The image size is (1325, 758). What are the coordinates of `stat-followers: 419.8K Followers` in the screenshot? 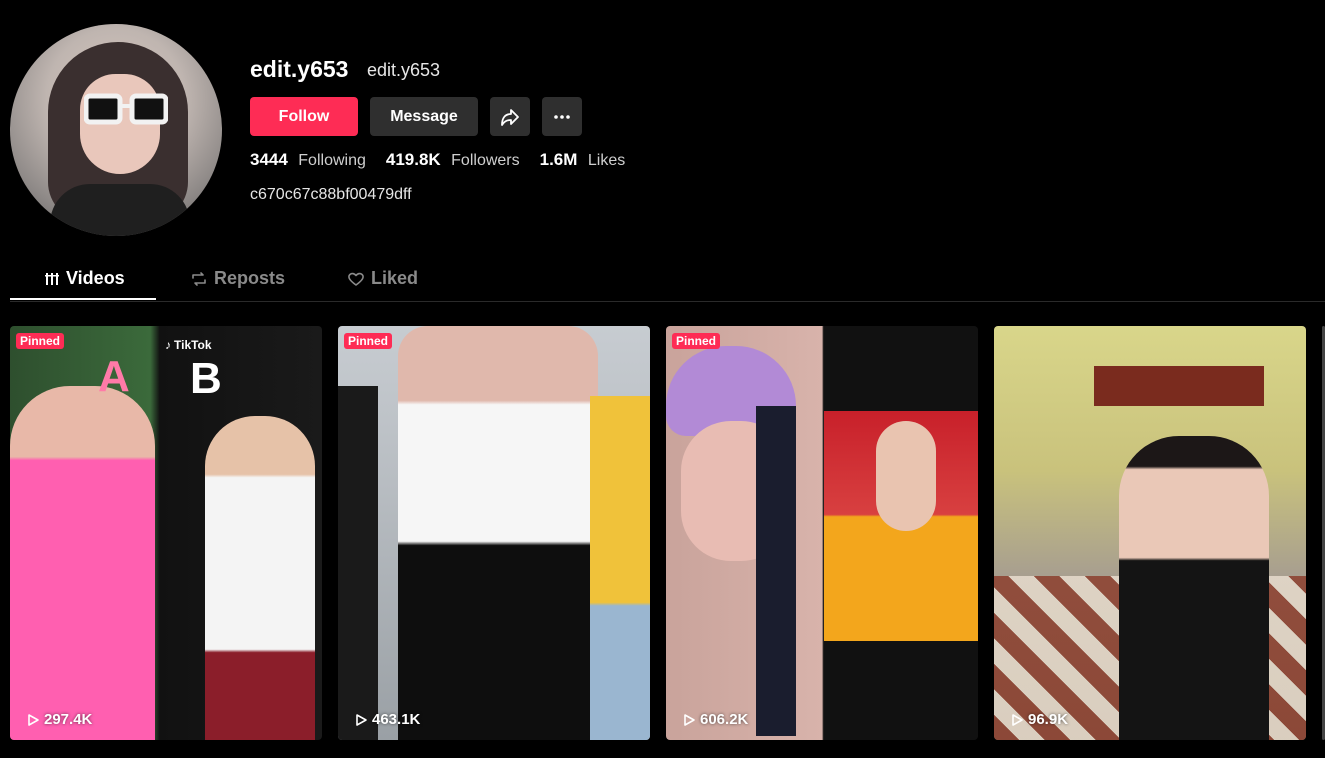 It's located at (453, 160).